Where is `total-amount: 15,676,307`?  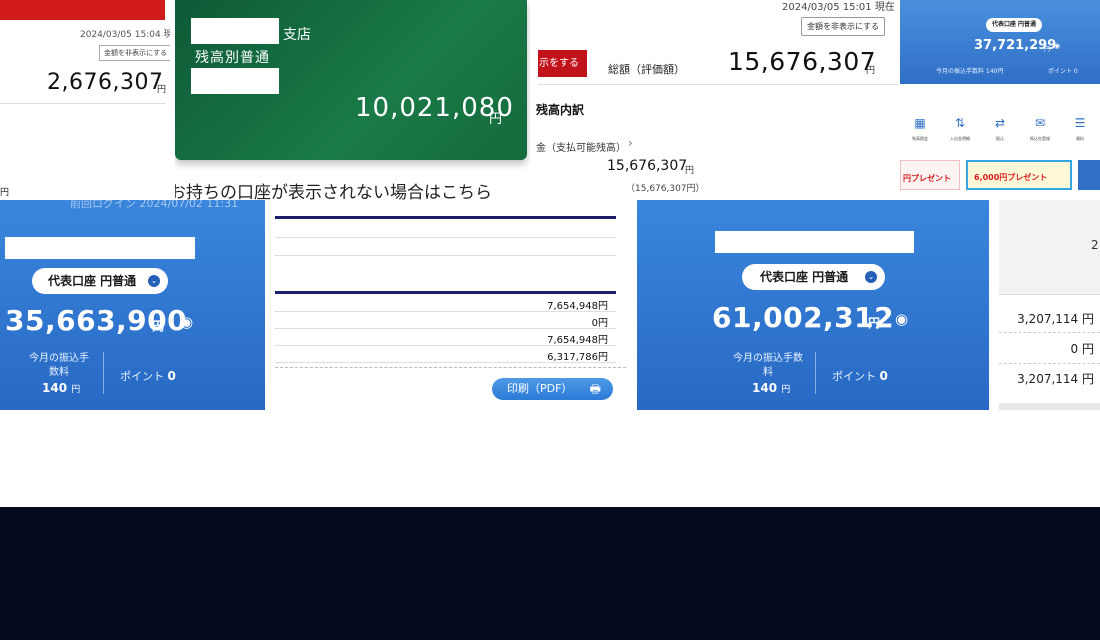
total-amount: 15,676,307 is located at coordinates (802, 61).